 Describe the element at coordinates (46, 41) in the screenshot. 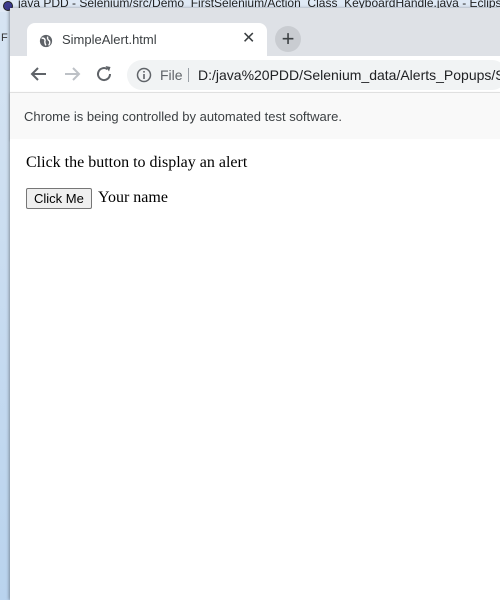

I see `globe-icon` at that location.